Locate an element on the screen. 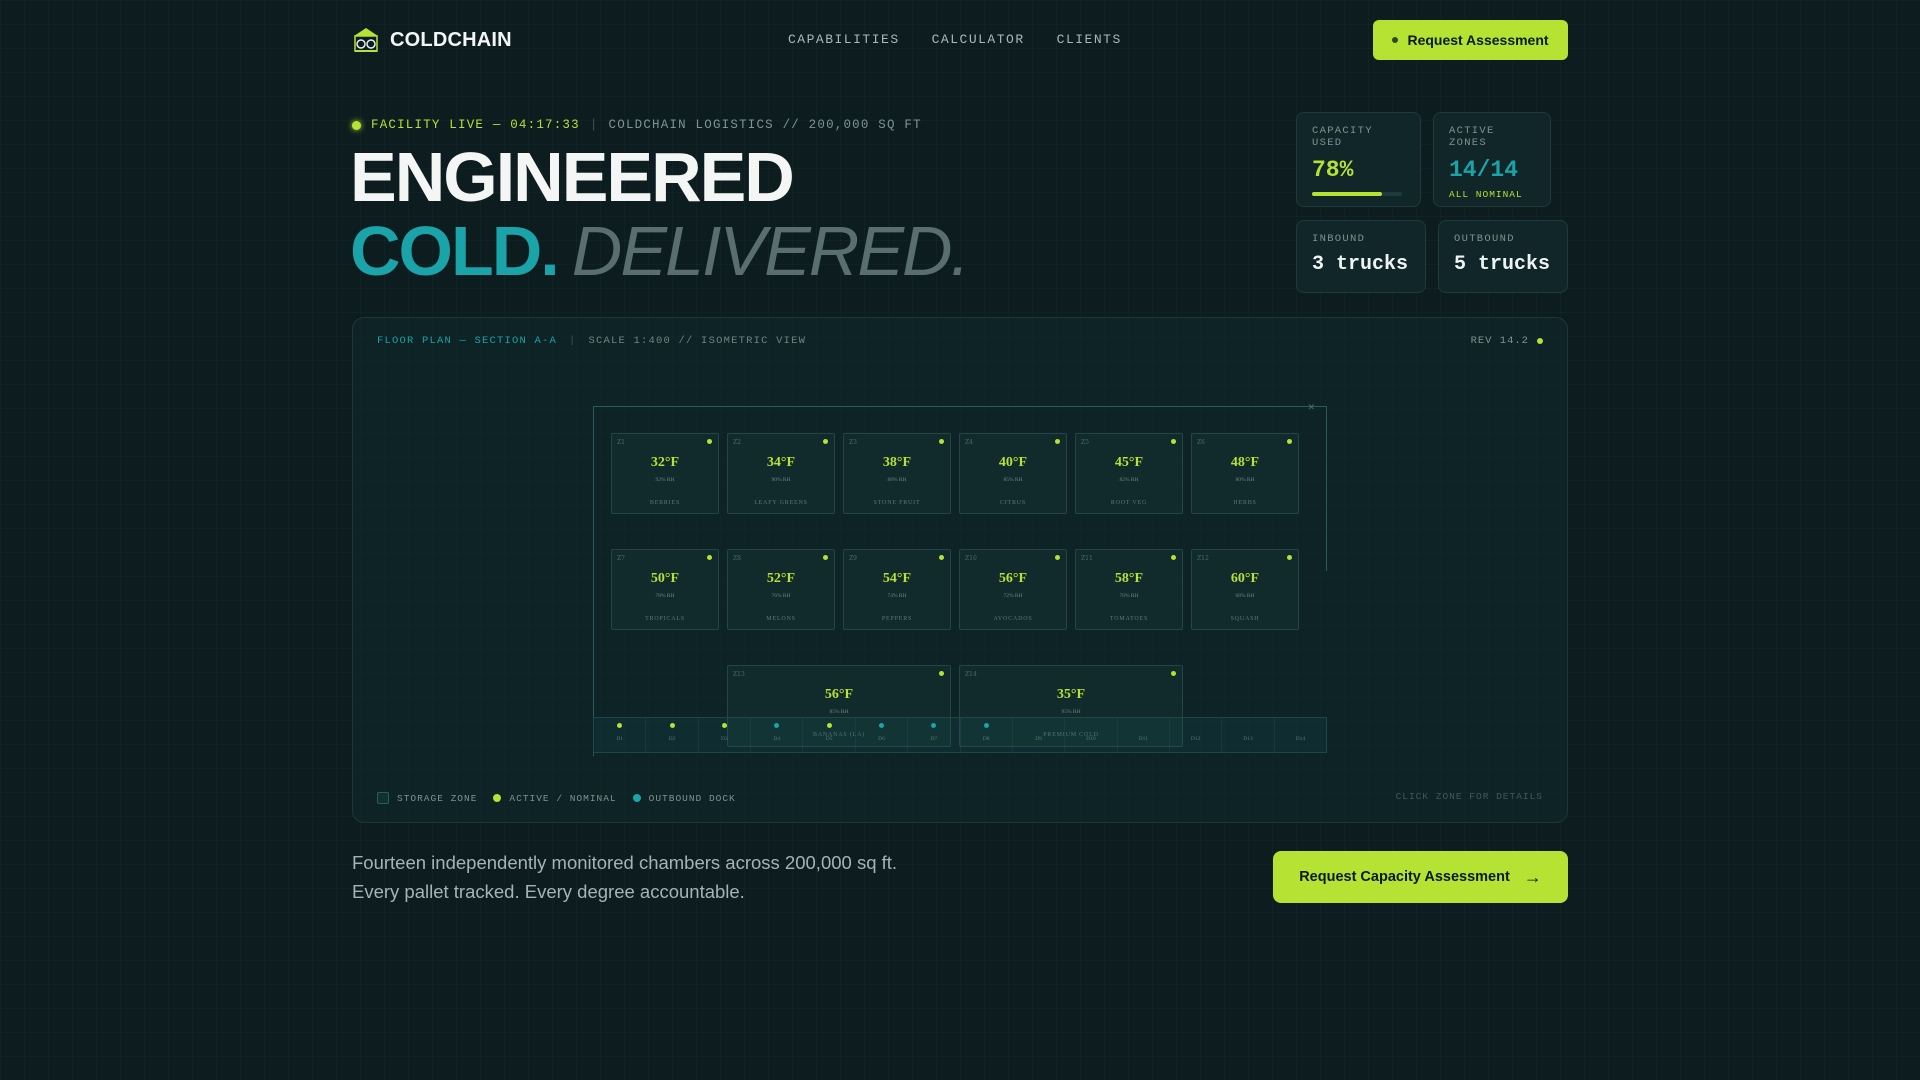 Image resolution: width=1920 pixels, height=1080 pixels. dock-d3: D3 is located at coordinates (725, 735).